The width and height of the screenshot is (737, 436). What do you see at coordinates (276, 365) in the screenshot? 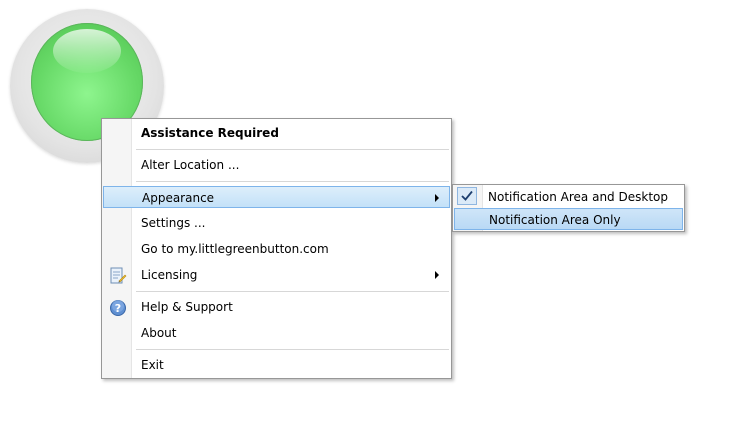
I see `menu-item-exit: Exit` at bounding box center [276, 365].